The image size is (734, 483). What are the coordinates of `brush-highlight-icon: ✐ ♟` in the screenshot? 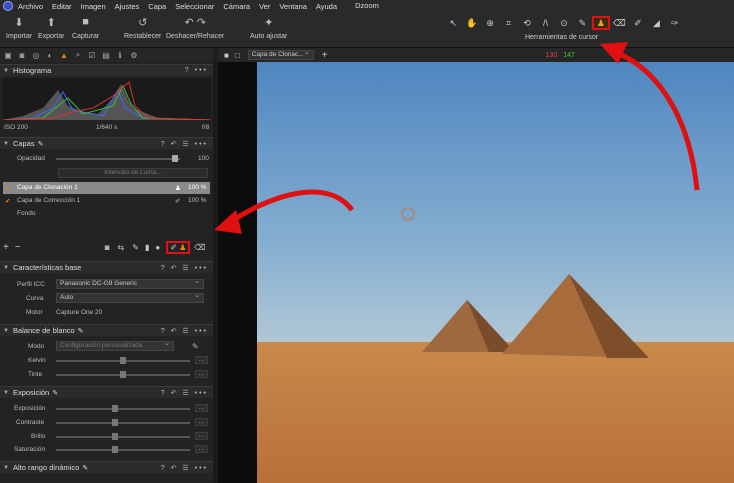 It's located at (178, 247).